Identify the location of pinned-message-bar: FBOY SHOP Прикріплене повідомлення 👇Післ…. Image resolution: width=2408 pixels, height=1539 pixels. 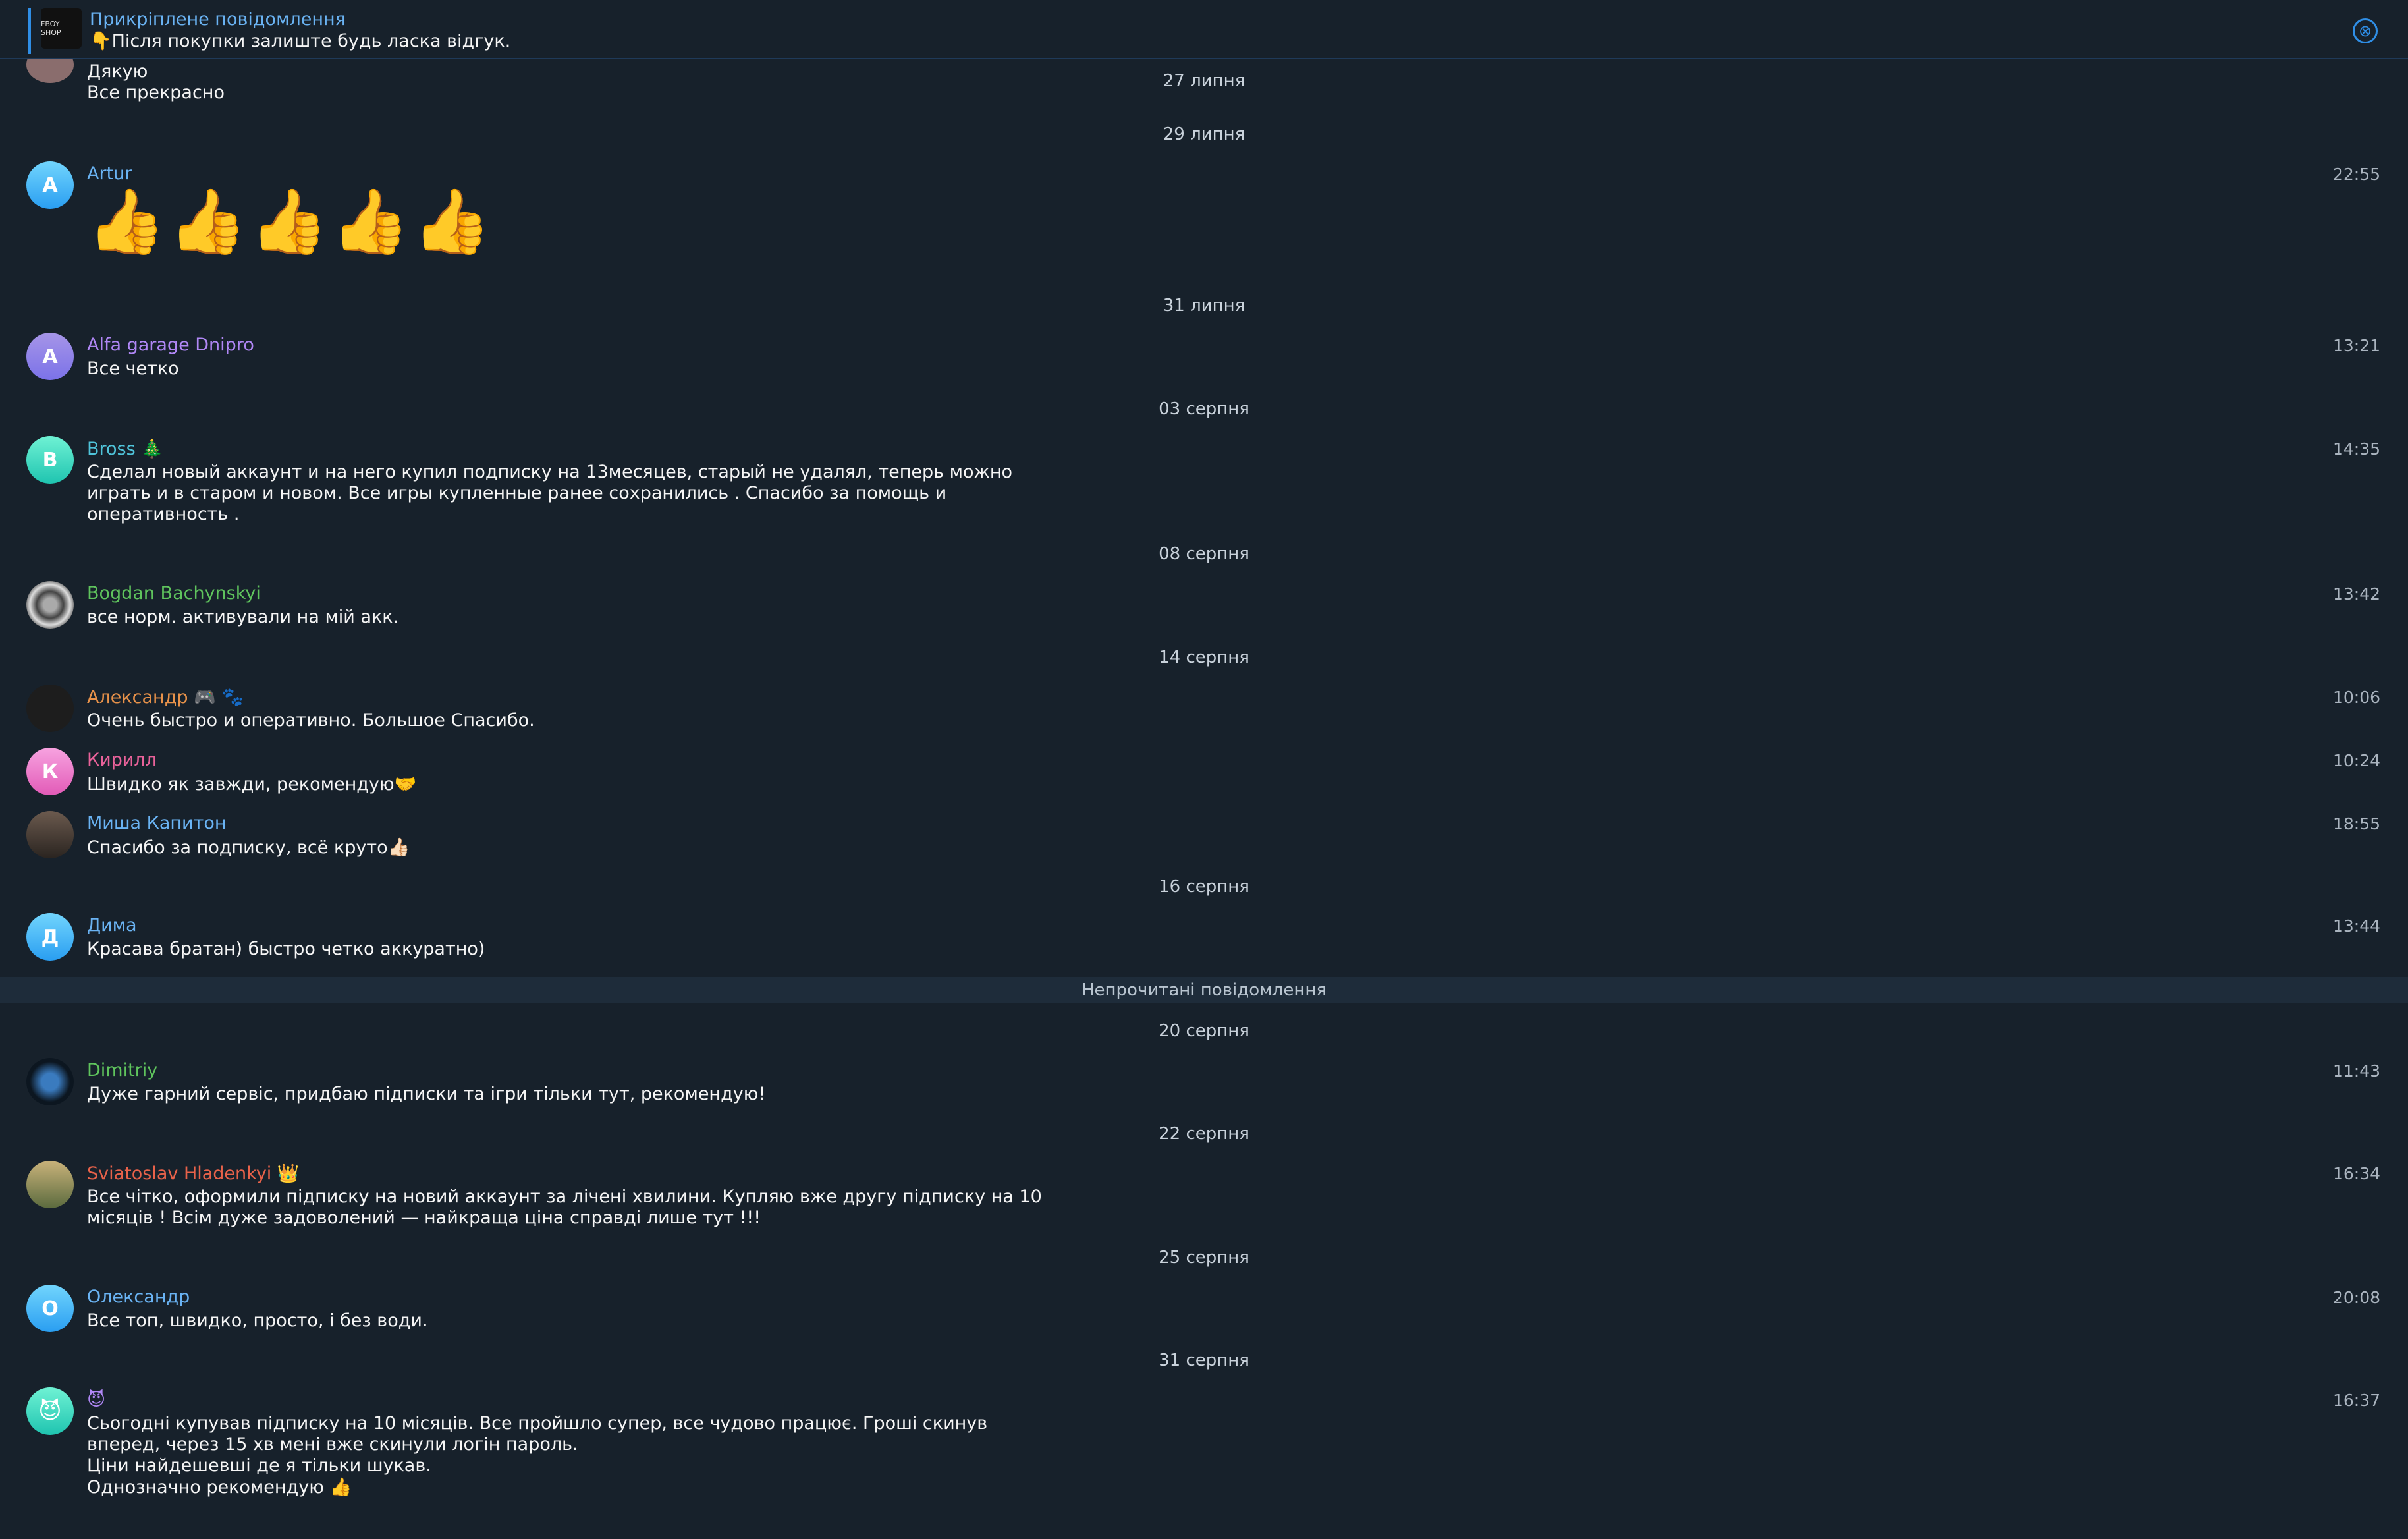
(1204, 29).